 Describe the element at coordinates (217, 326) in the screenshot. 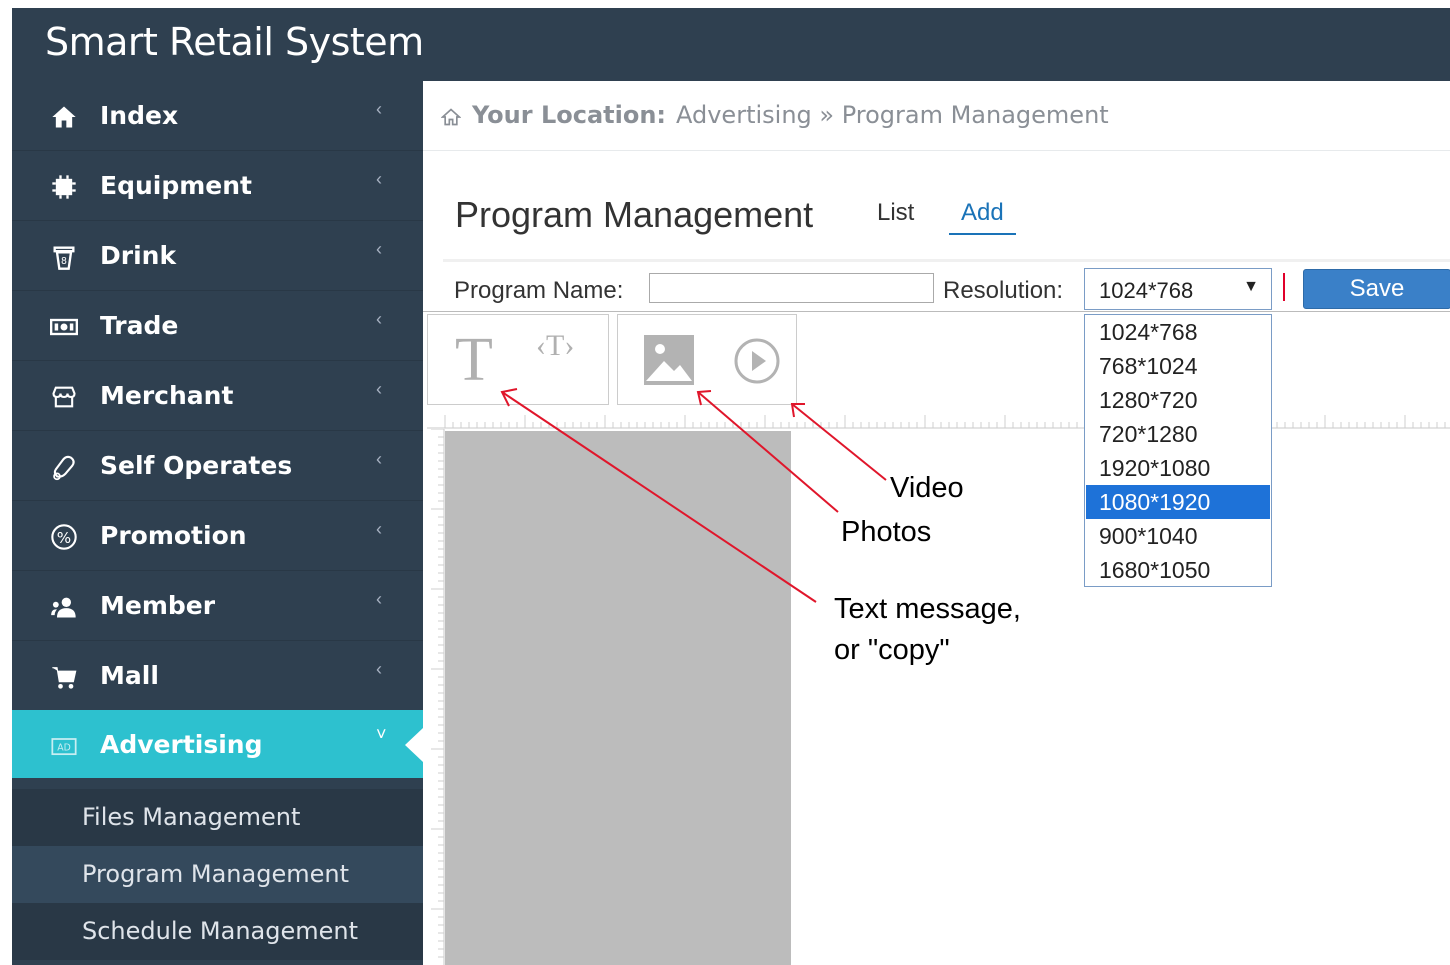

I see `sidebar-item-trade: Trade ‹` at that location.